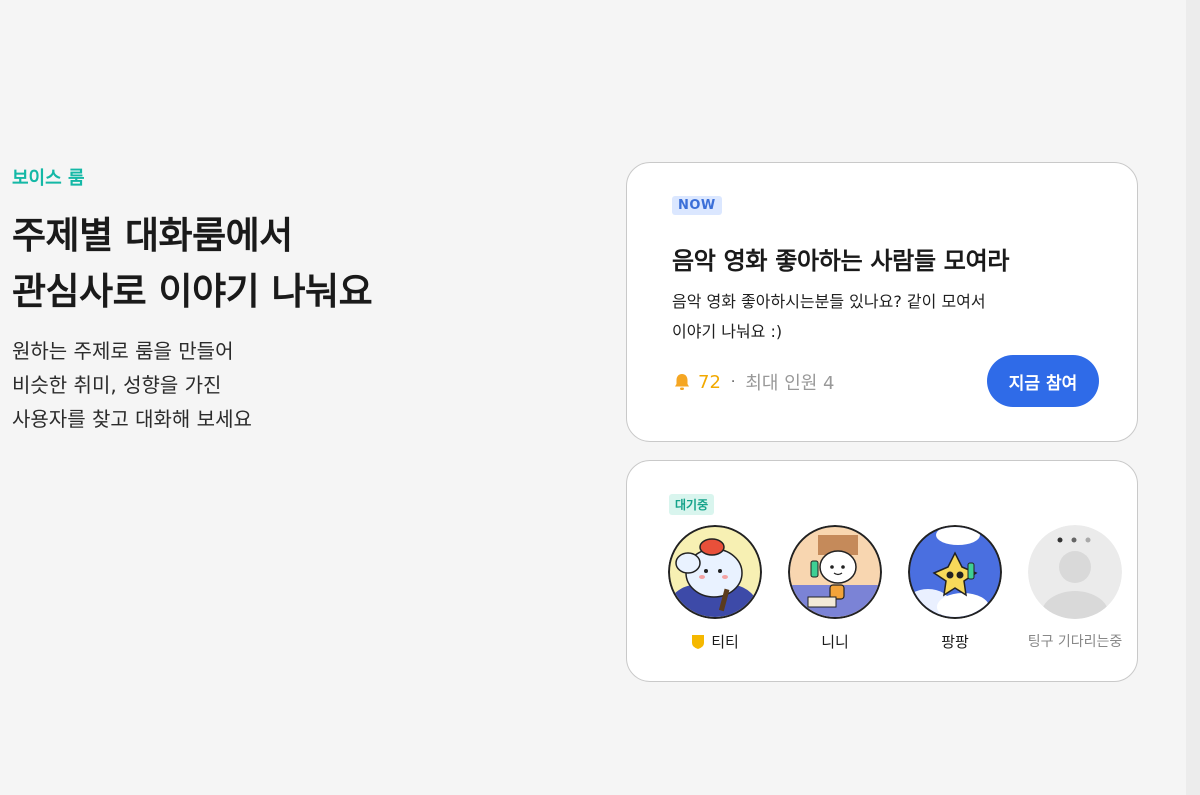 The image size is (1200, 795). I want to click on avatar-titi, so click(715, 572).